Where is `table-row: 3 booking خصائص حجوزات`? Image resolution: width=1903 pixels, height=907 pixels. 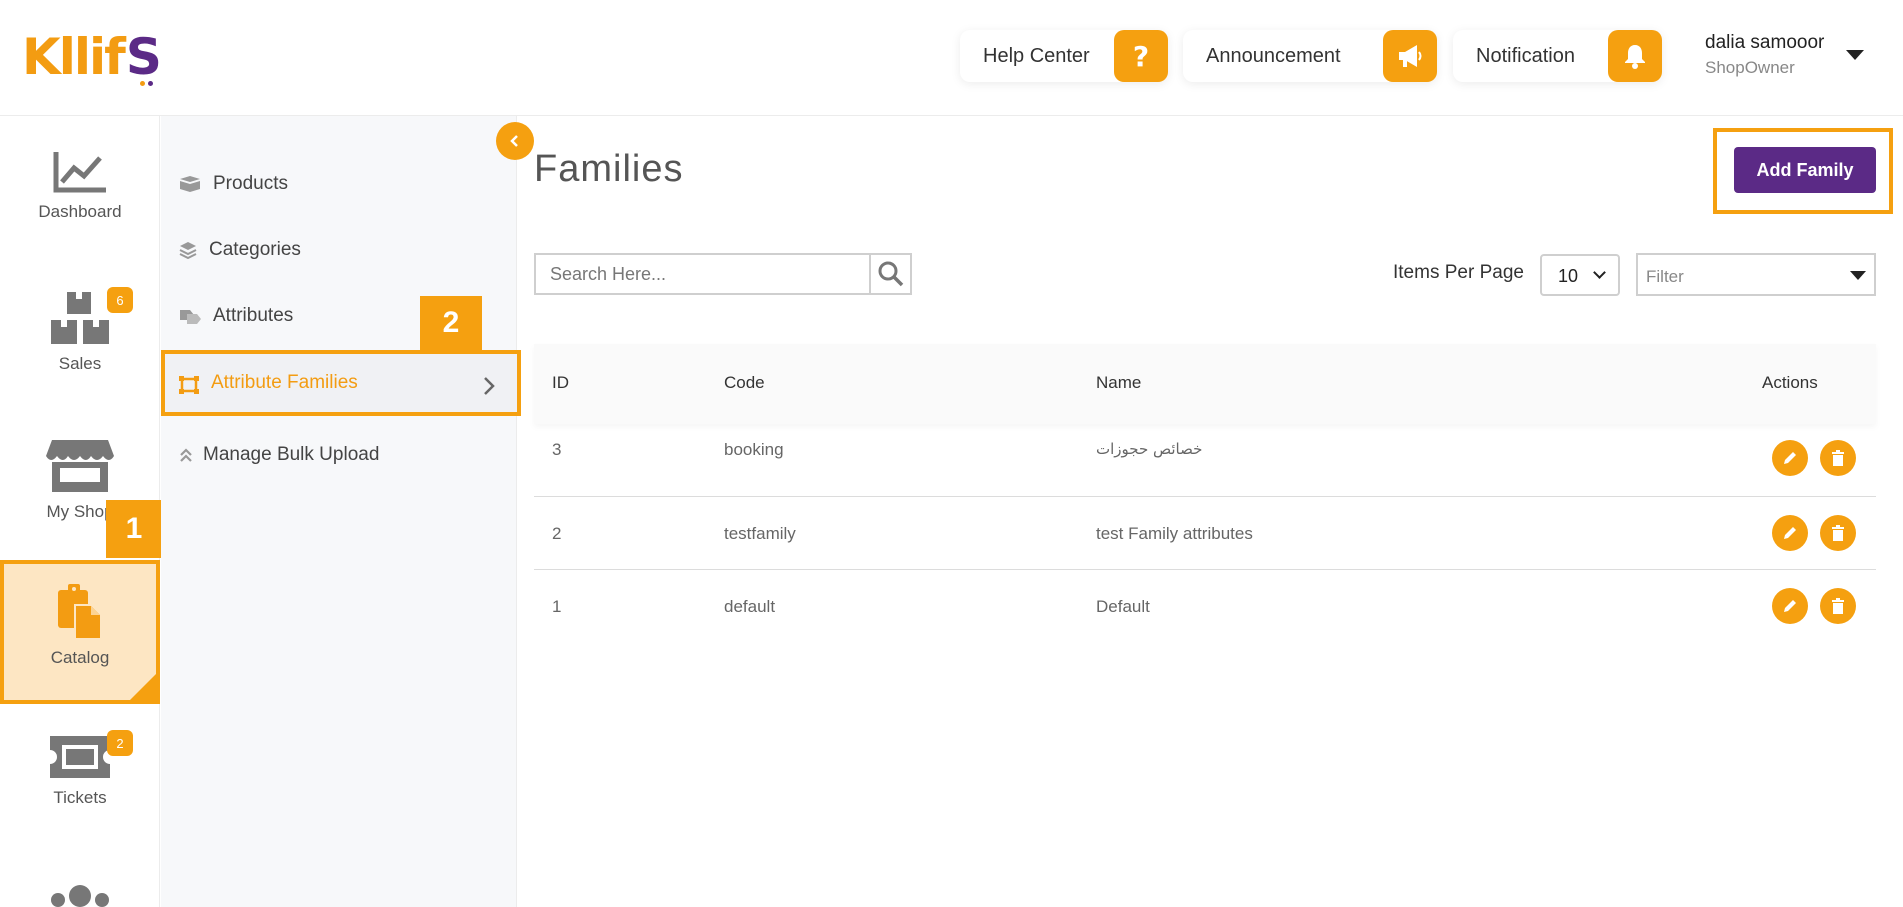 table-row: 3 booking خصائص حجوزات is located at coordinates (1205, 460).